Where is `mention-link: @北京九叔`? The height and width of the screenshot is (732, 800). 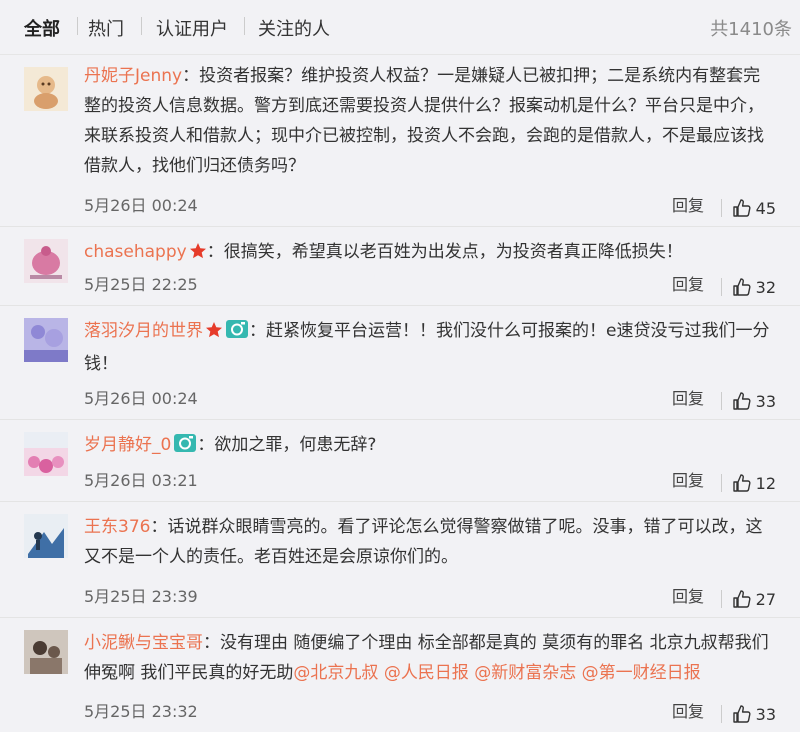 mention-link: @北京九叔 is located at coordinates (335, 673).